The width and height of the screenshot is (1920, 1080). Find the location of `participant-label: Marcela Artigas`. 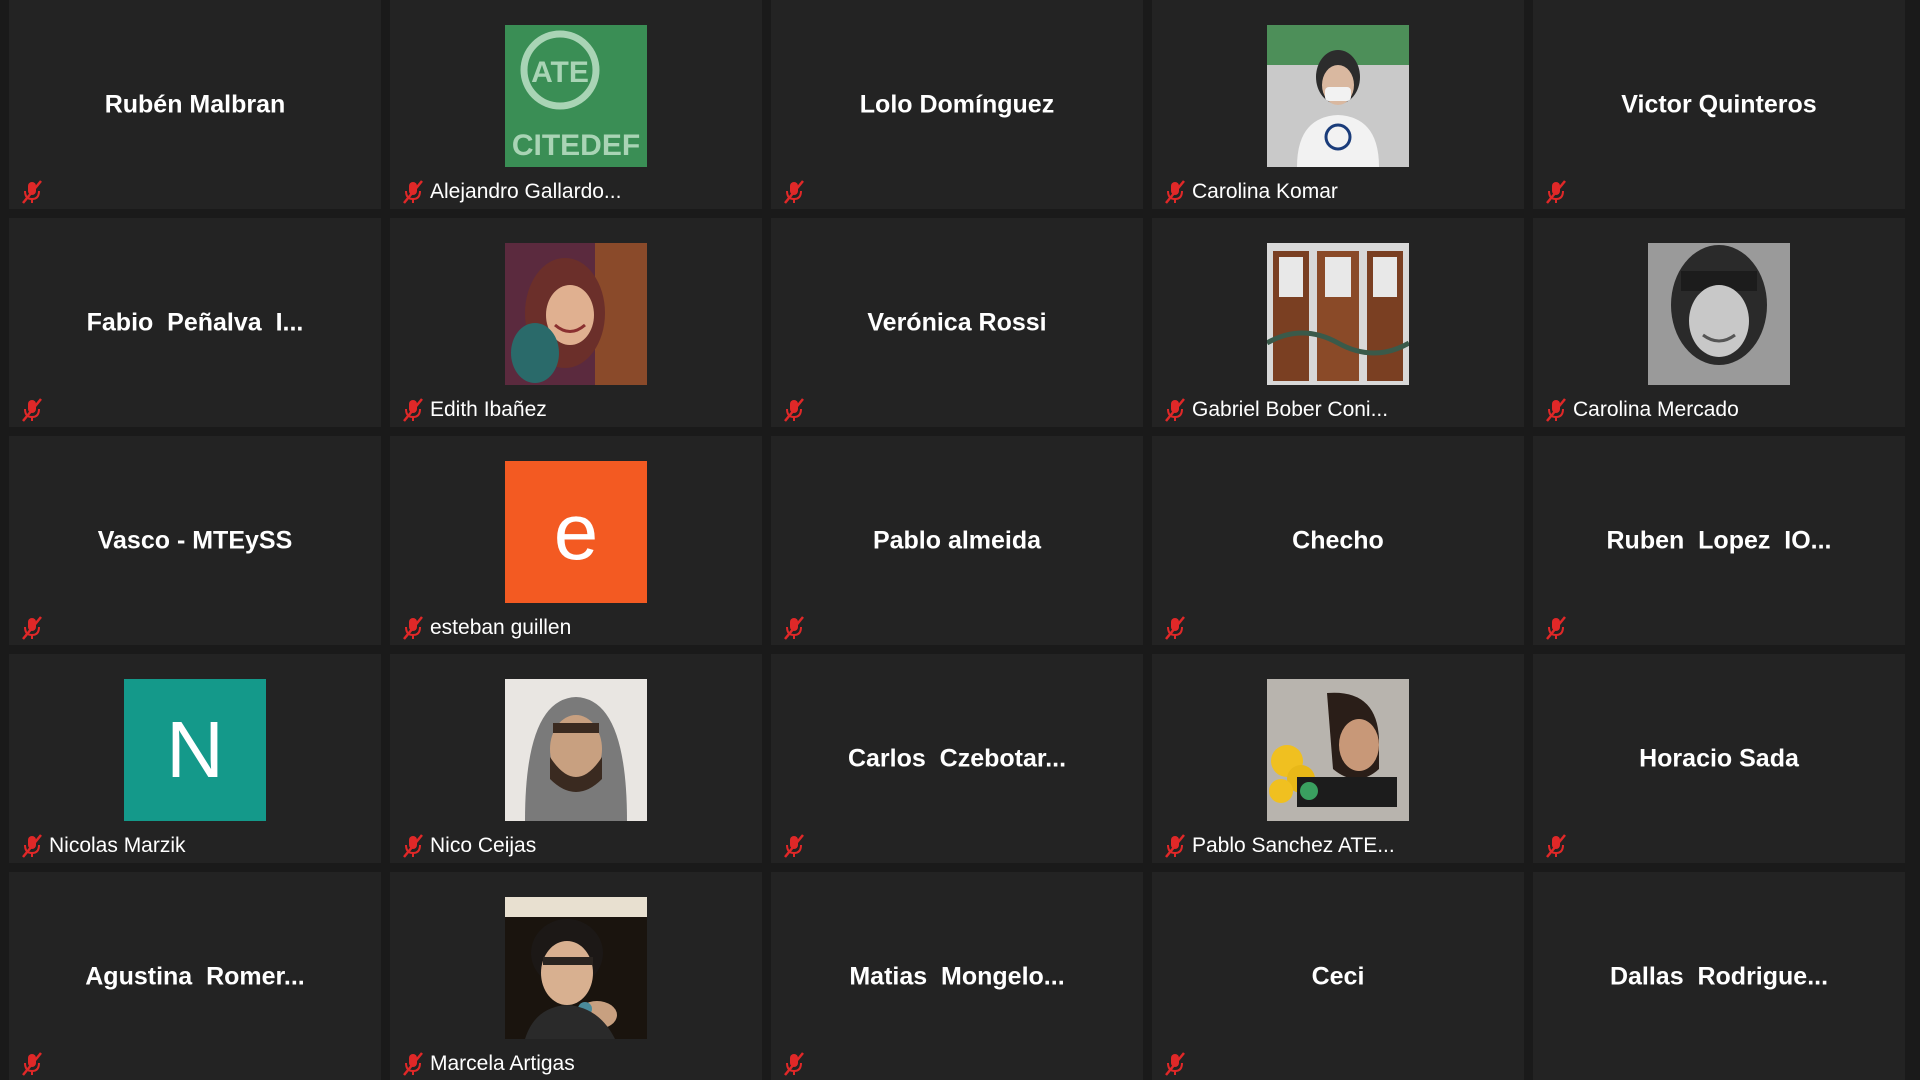

participant-label: Marcela Artigas is located at coordinates (489, 1063).